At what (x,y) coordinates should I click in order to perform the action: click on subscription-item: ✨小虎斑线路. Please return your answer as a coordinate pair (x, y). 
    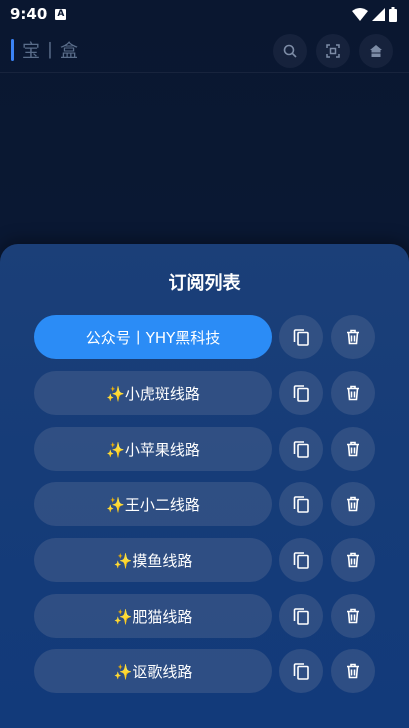
    Looking at the image, I should click on (153, 393).